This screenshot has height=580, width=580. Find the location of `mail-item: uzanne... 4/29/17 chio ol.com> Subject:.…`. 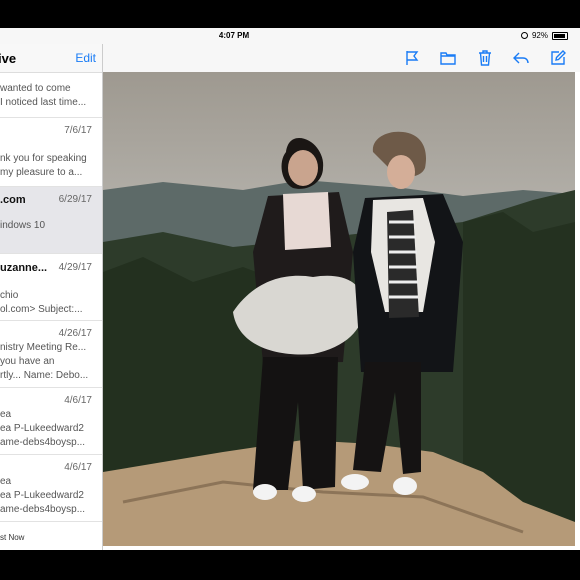

mail-item: uzanne... 4/29/17 chio ol.com> Subject:.… is located at coordinates (51, 287).